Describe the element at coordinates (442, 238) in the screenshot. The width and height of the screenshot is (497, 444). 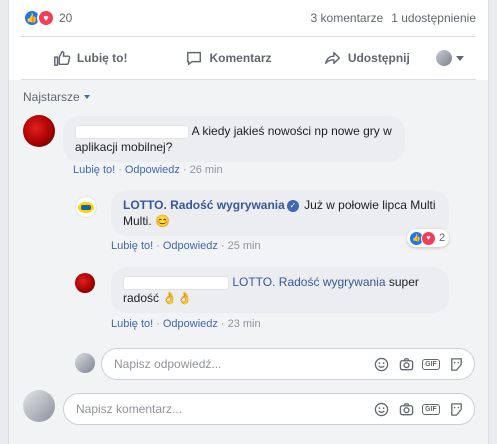
I see `reply-reaction-count: 2` at that location.